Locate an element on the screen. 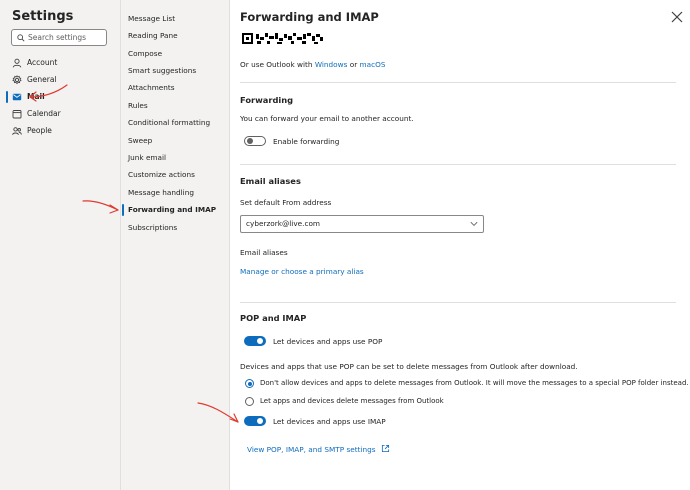 Image resolution: width=690 pixels, height=490 pixels. outlook-apps-text: Or use Outlook with Windows or macOS is located at coordinates (313, 64).